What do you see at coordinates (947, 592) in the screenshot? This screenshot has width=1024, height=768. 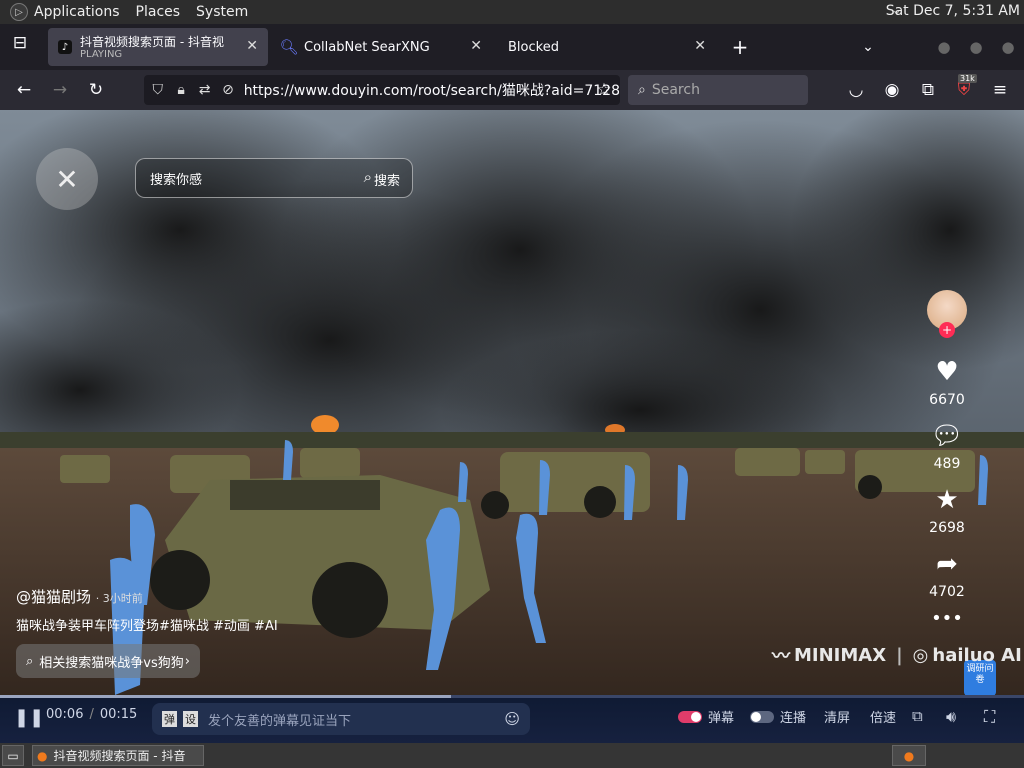 I see `share-count: 4702` at bounding box center [947, 592].